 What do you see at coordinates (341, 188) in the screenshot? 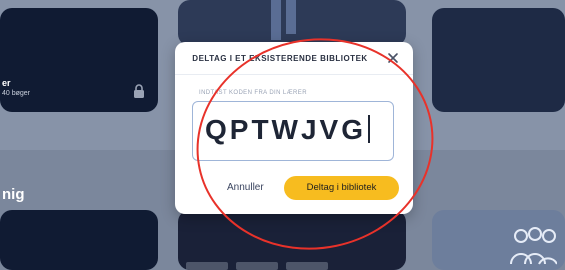
I see `join-library-button: Deltag i bibliotek` at bounding box center [341, 188].